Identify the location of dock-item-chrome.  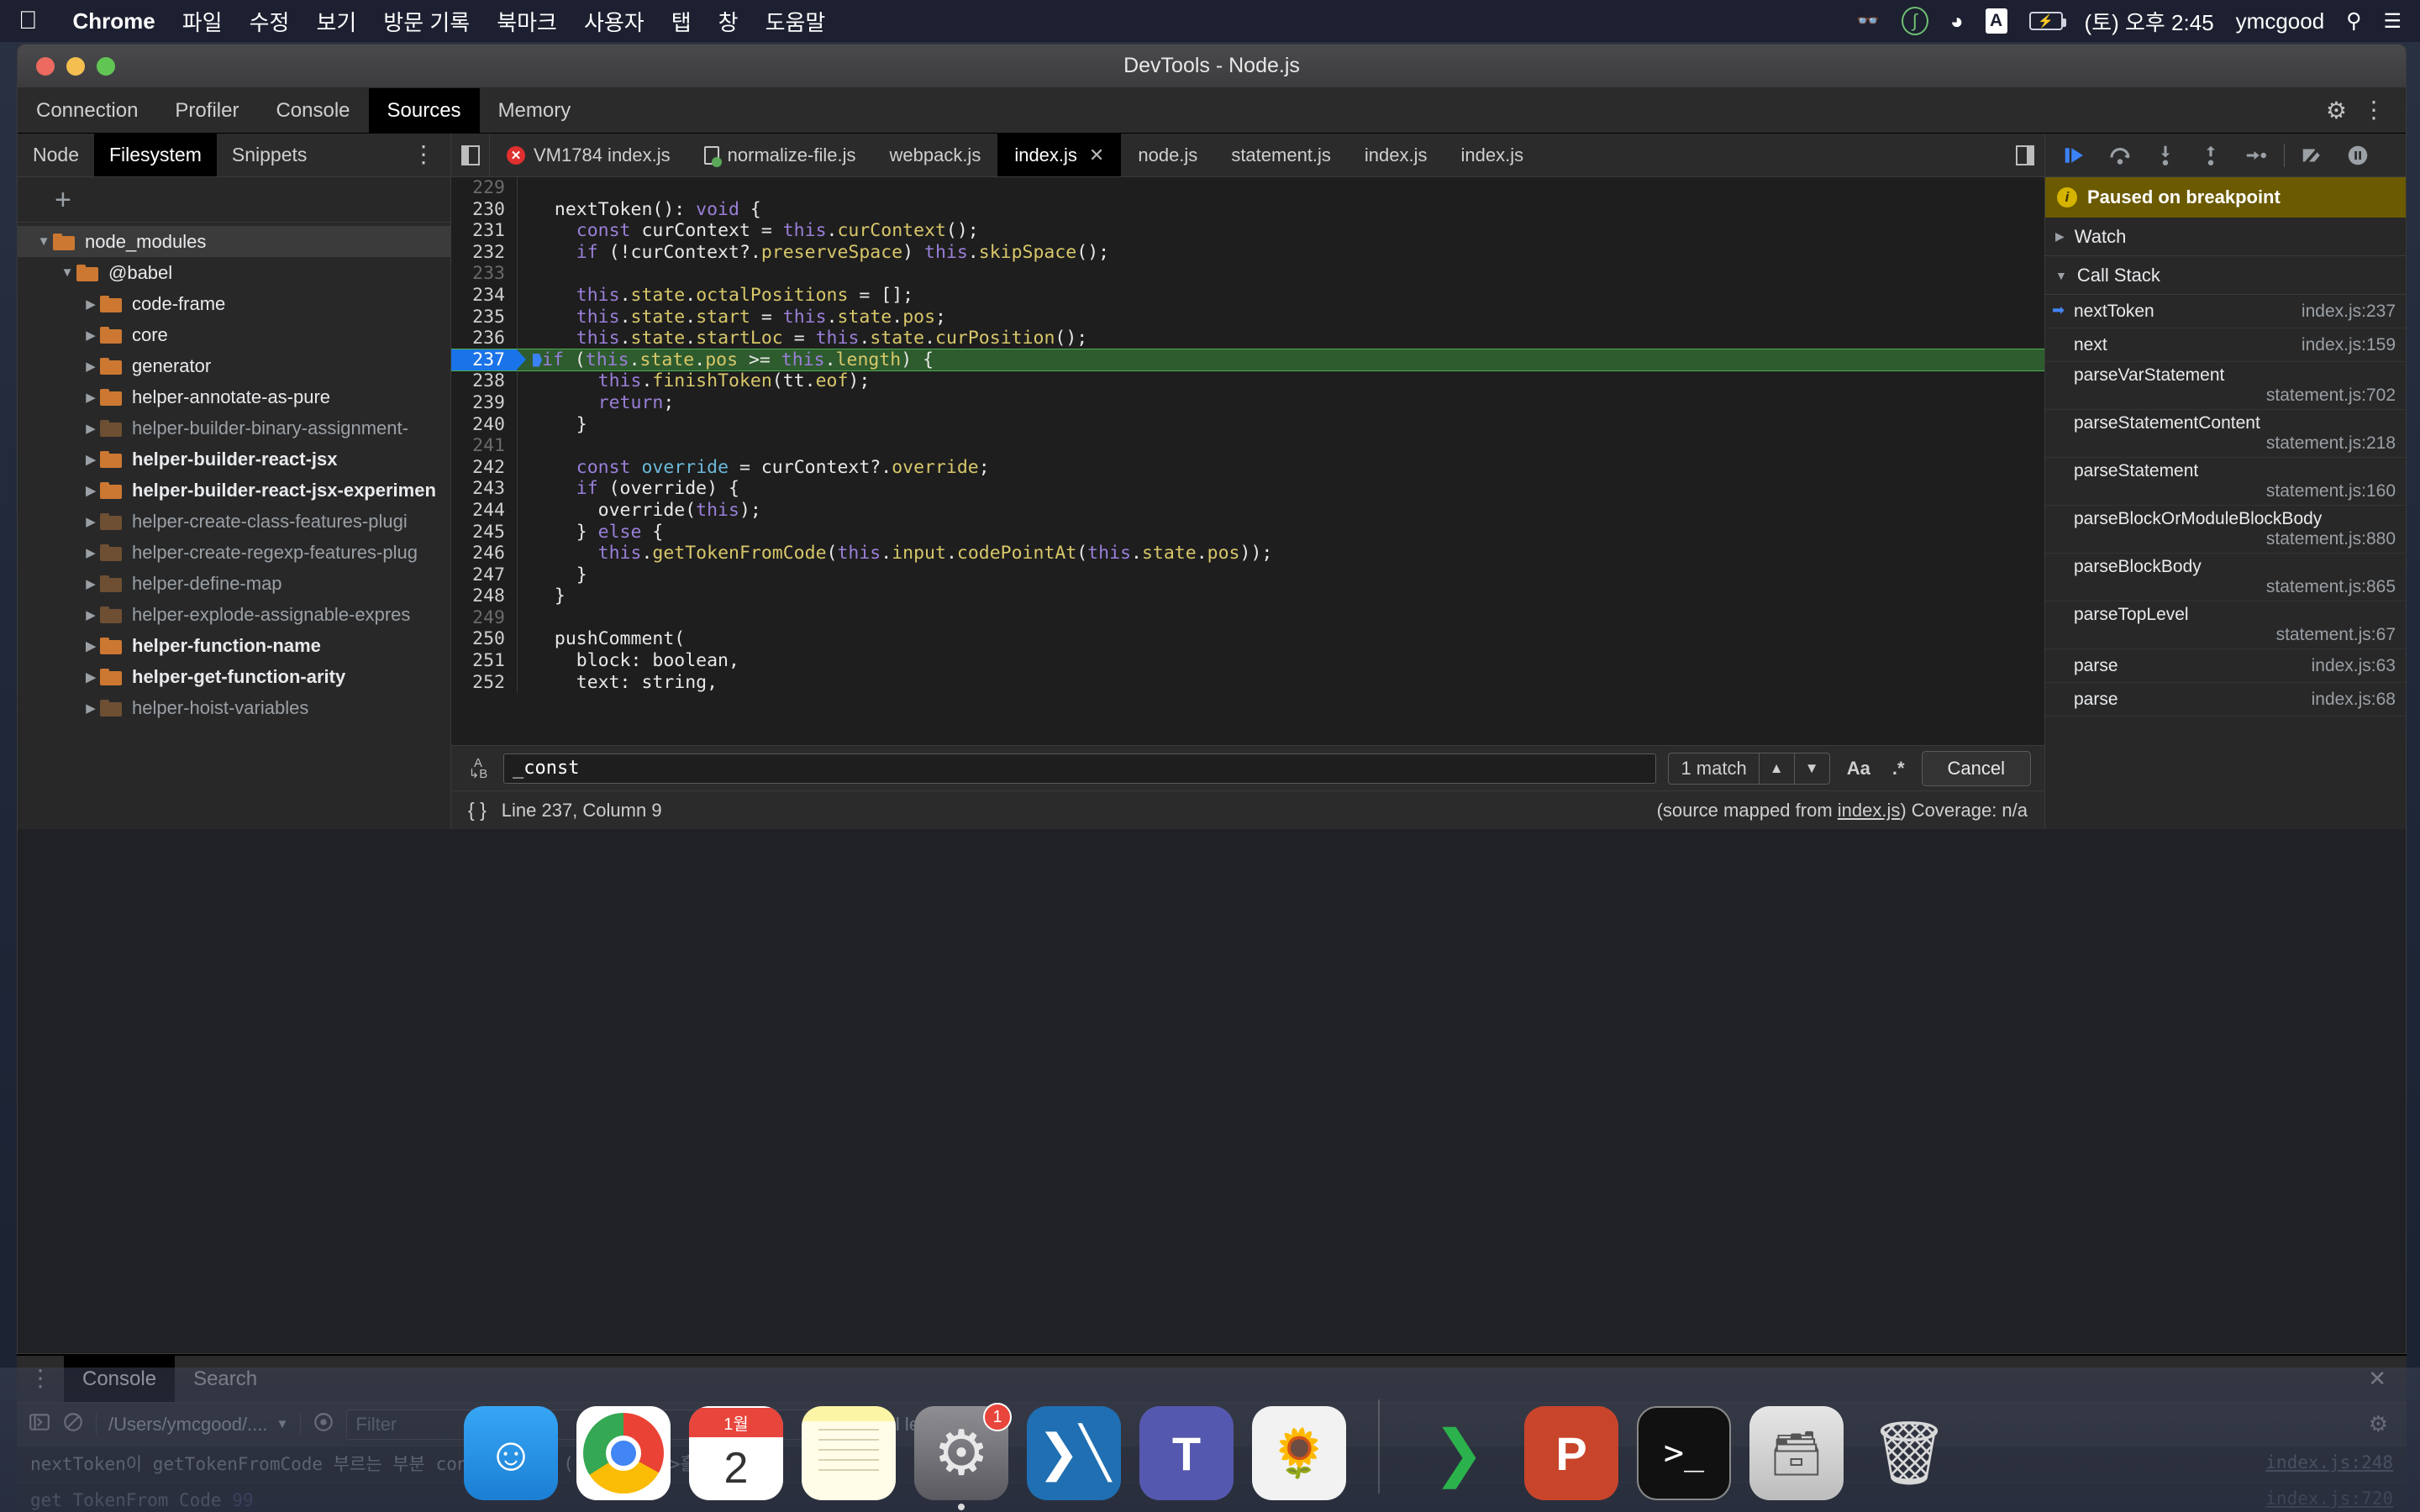
(623, 1453).